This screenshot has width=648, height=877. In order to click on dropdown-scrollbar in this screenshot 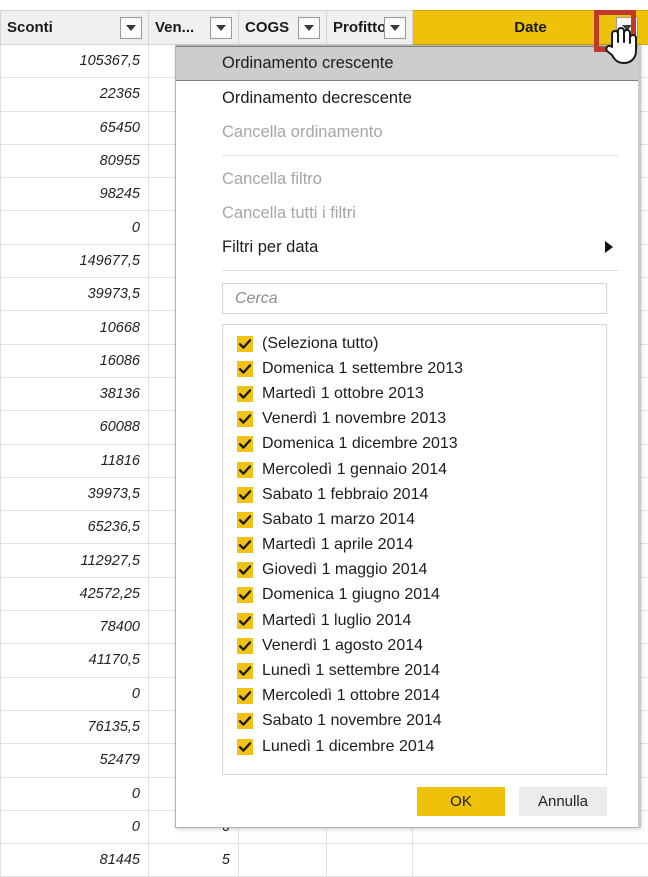, I will do `click(639, 436)`.